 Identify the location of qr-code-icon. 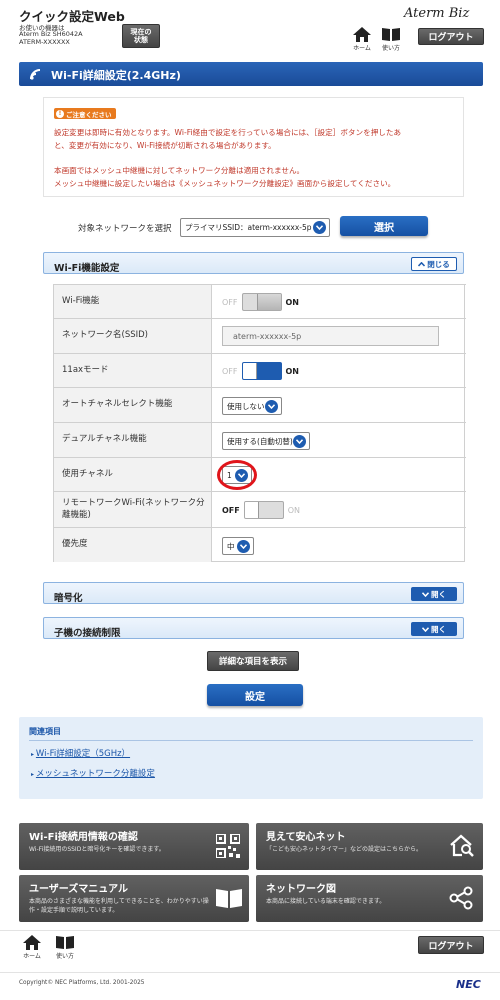
(228, 846).